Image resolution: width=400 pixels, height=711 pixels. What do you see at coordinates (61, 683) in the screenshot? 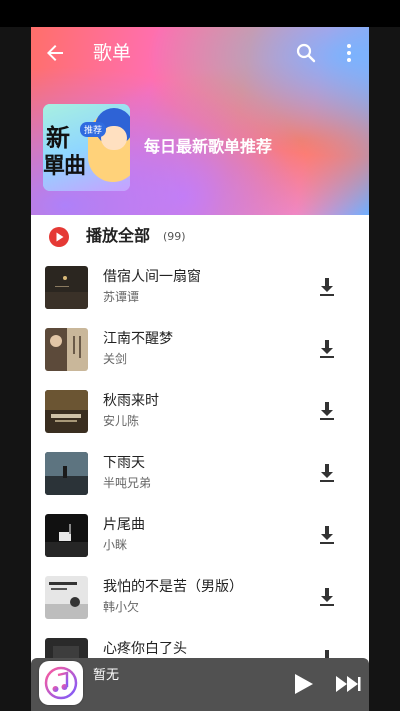
I see `music-app-icon` at bounding box center [61, 683].